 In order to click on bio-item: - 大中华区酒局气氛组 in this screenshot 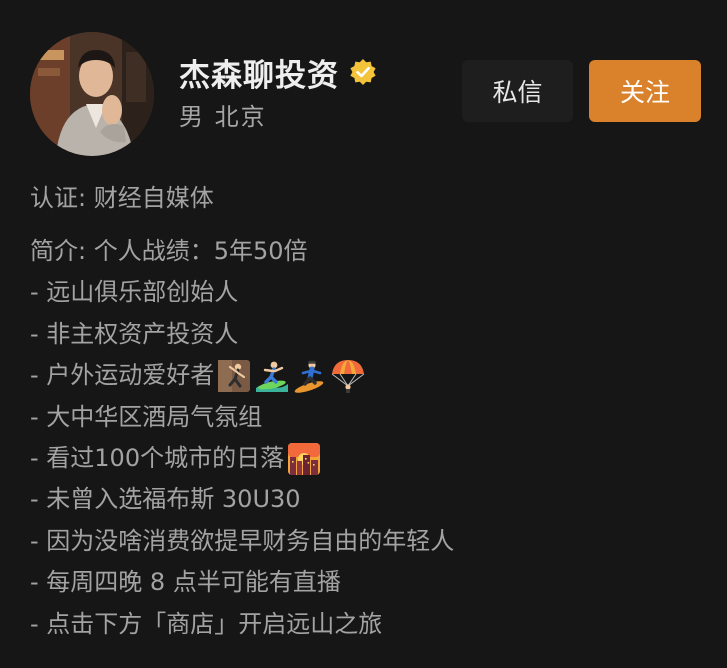, I will do `click(242, 417)`.